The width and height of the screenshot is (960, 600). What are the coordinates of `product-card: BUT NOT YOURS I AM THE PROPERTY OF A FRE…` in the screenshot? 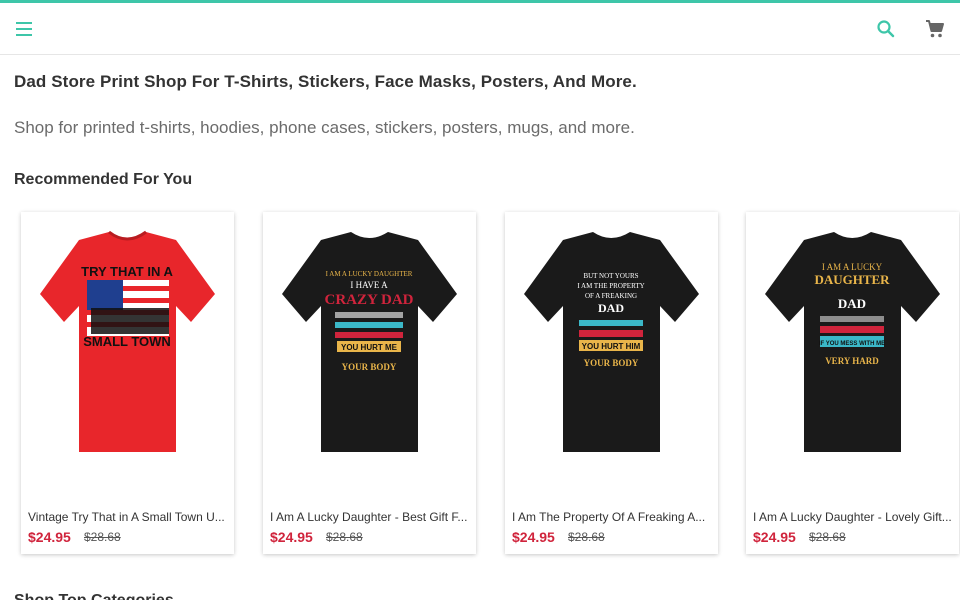 It's located at (611, 383).